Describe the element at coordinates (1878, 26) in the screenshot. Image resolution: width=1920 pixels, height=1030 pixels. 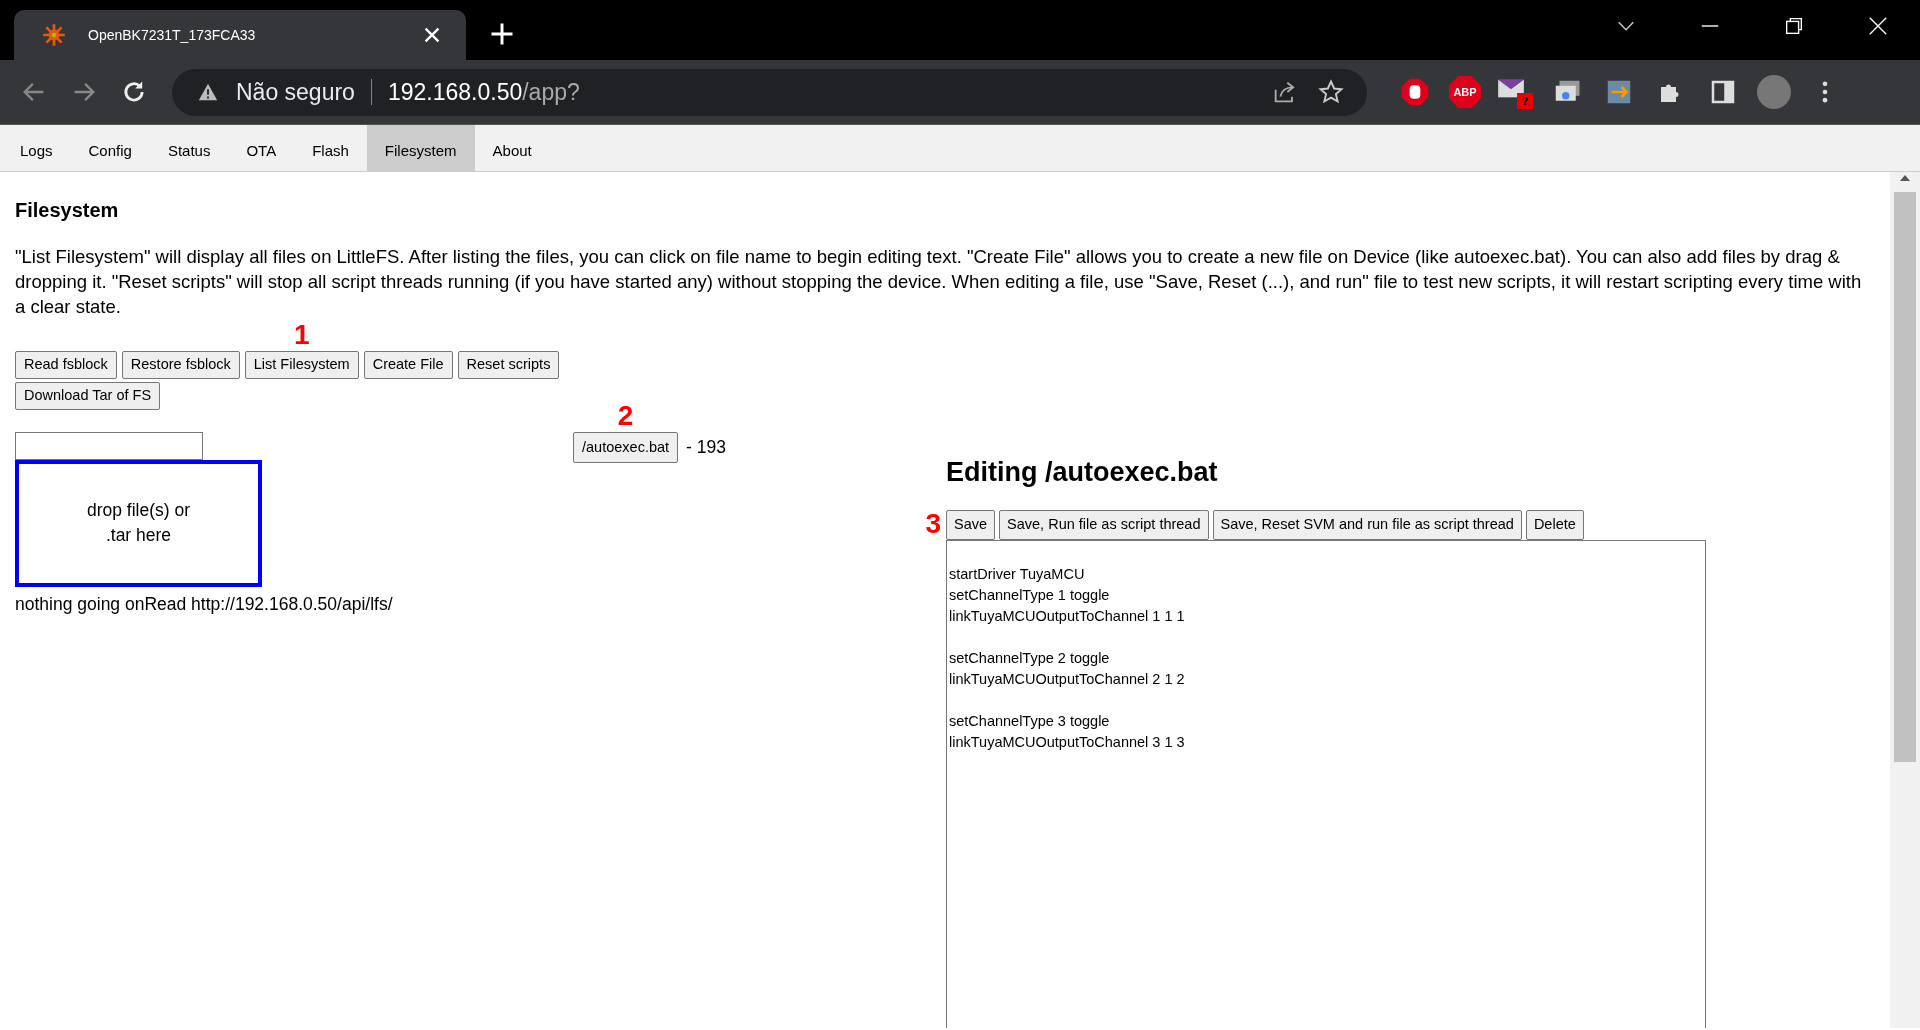
I see `close-icon` at that location.